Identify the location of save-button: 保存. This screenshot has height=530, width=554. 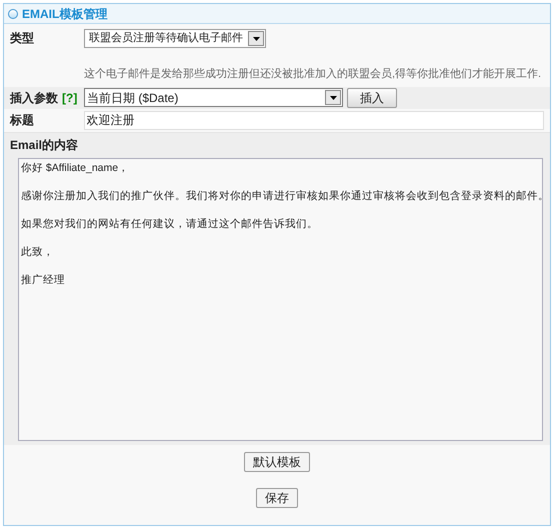
(277, 498).